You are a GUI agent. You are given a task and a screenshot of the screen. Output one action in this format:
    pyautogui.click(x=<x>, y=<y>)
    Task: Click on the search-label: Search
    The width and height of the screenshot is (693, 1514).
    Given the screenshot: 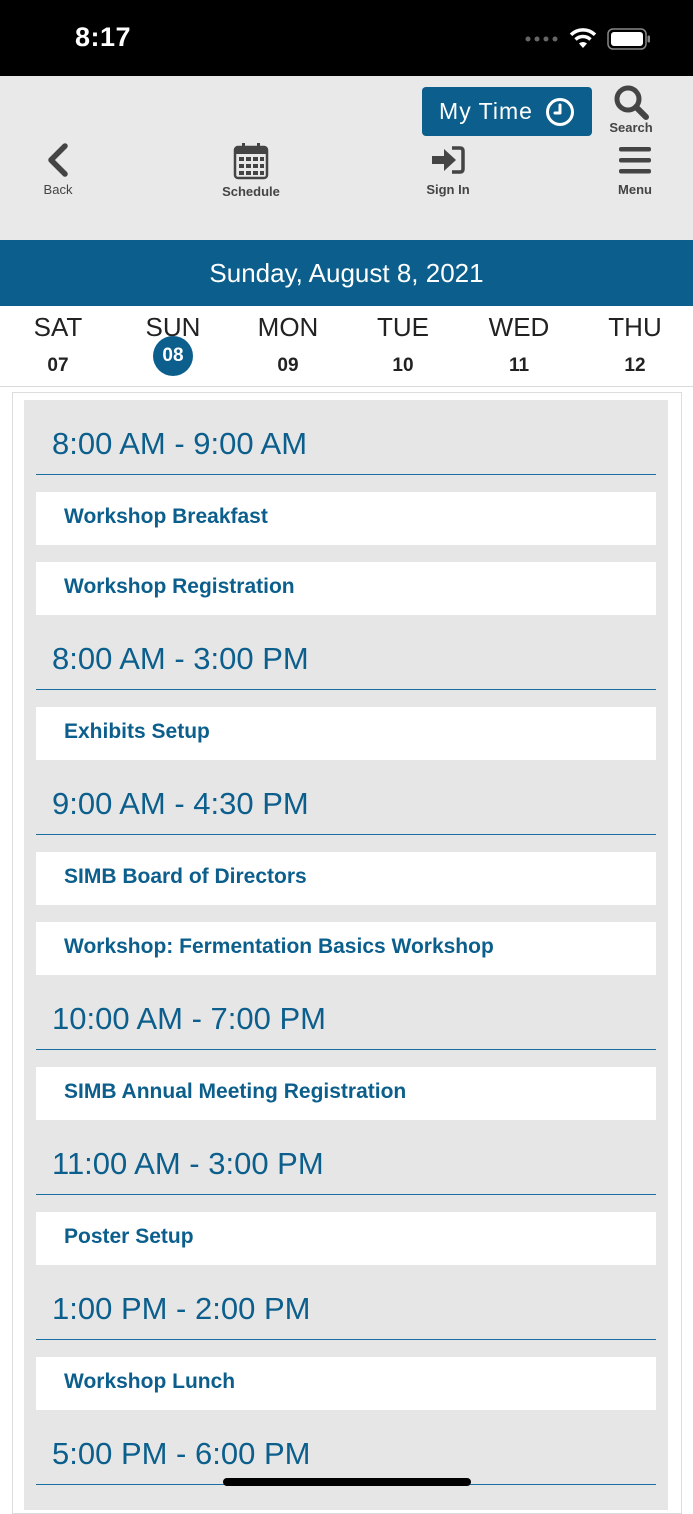 What is the action you would take?
    pyautogui.click(x=631, y=127)
    